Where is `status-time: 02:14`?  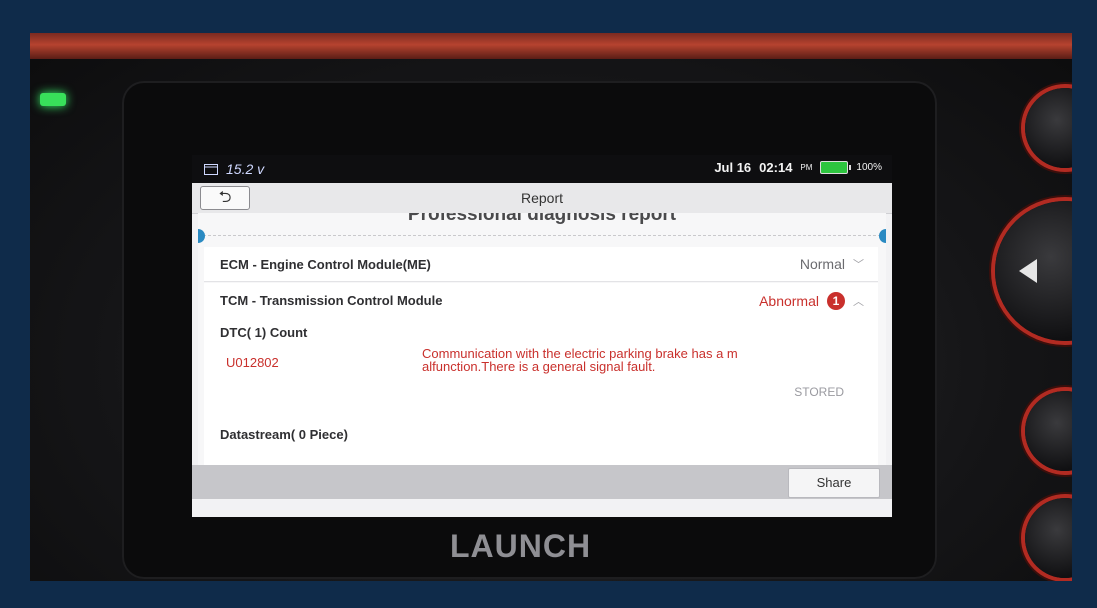
status-time: 02:14 is located at coordinates (776, 167).